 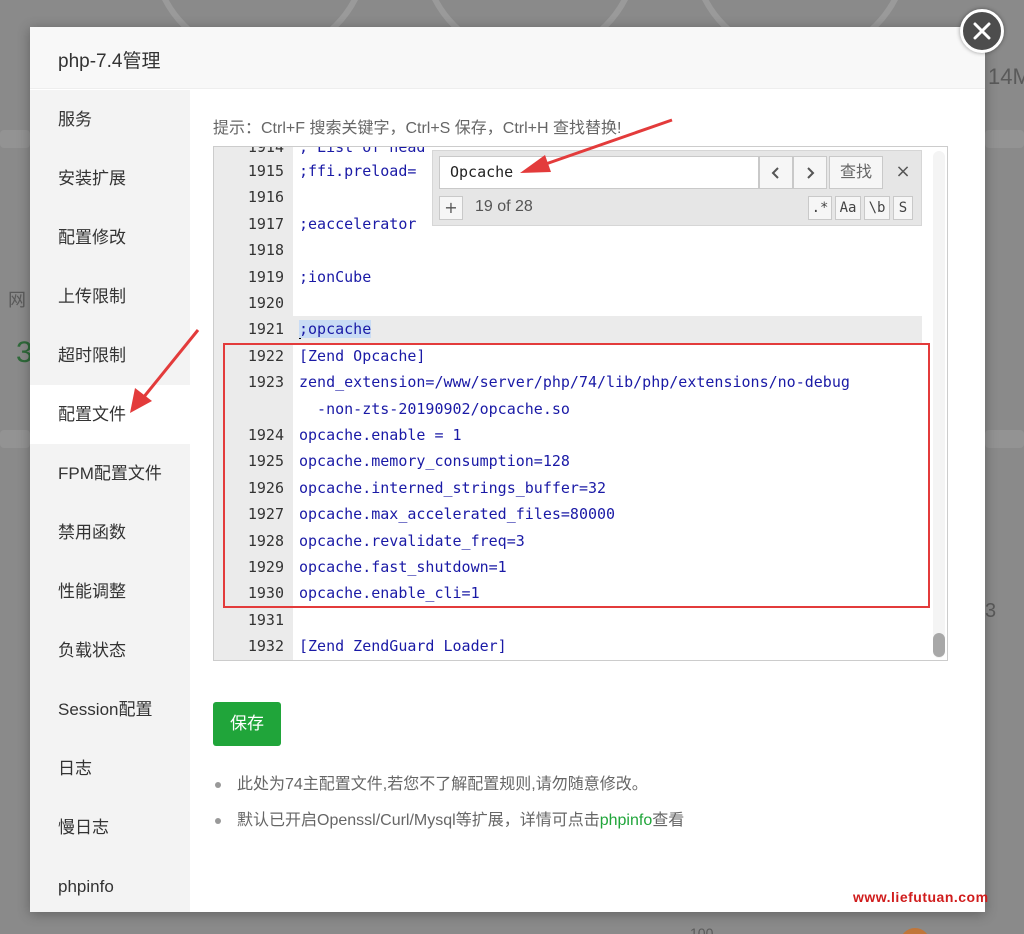 I want to click on chevron-right-icon, so click(x=811, y=173).